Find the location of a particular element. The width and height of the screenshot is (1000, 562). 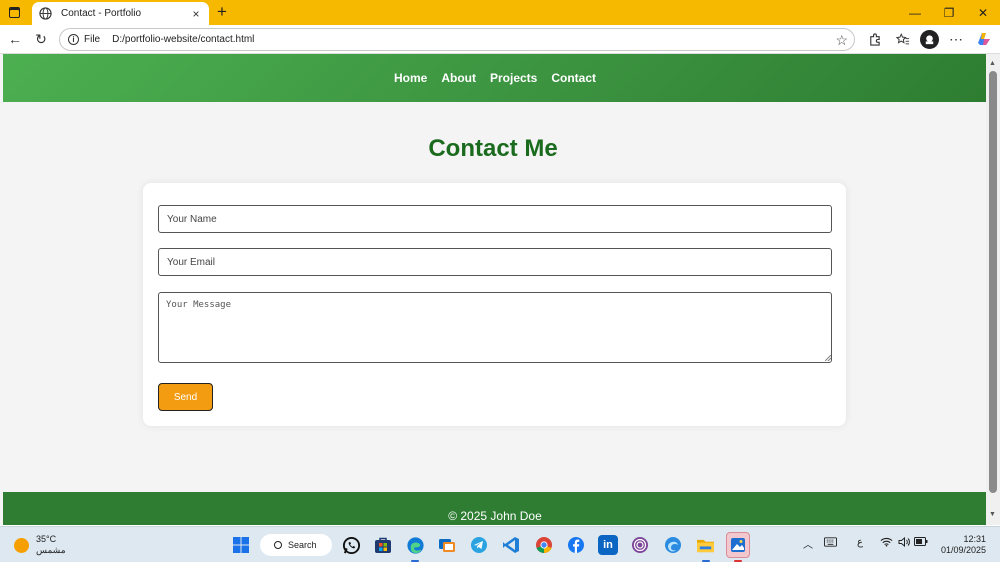

temperature: 35°C is located at coordinates (46, 539).